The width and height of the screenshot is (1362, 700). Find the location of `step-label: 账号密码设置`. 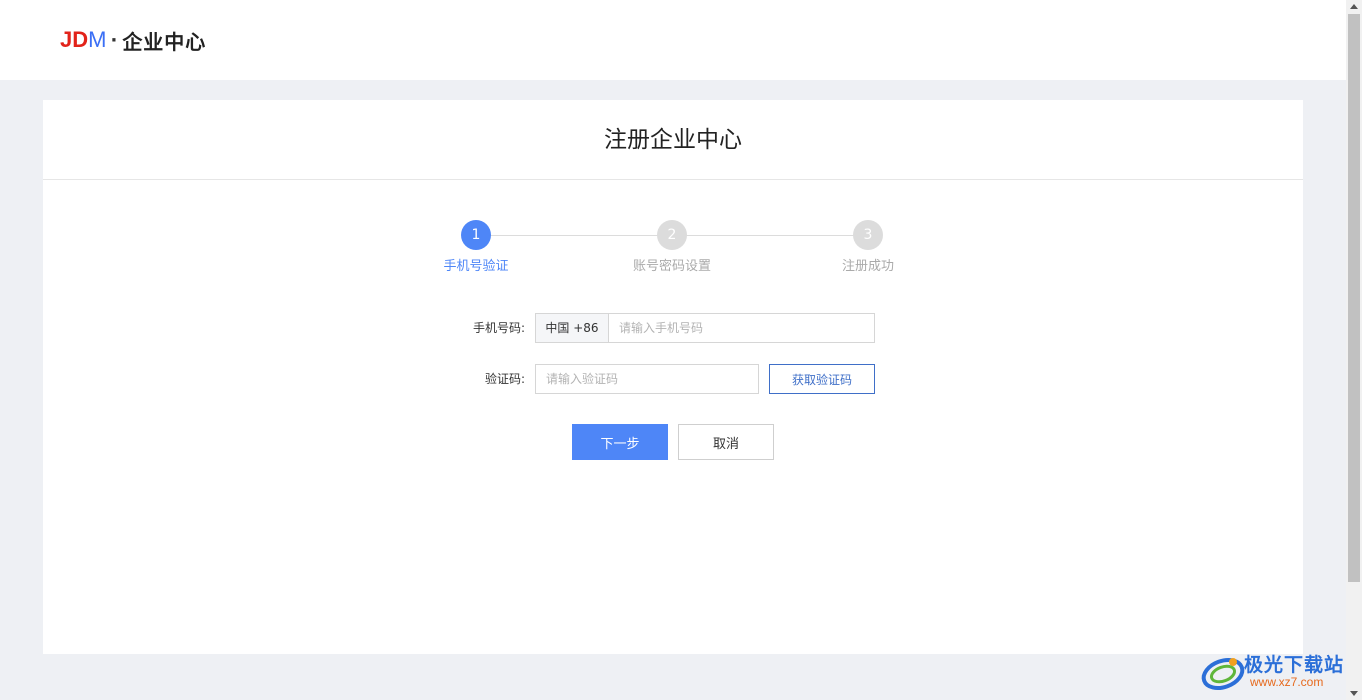

step-label: 账号密码设置 is located at coordinates (671, 266).